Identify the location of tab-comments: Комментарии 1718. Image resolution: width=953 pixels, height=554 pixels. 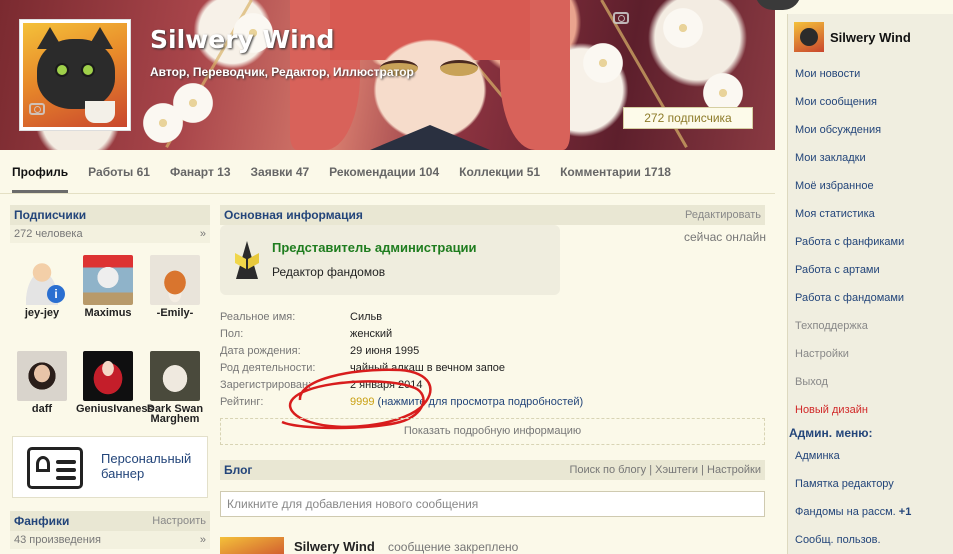
(615, 172).